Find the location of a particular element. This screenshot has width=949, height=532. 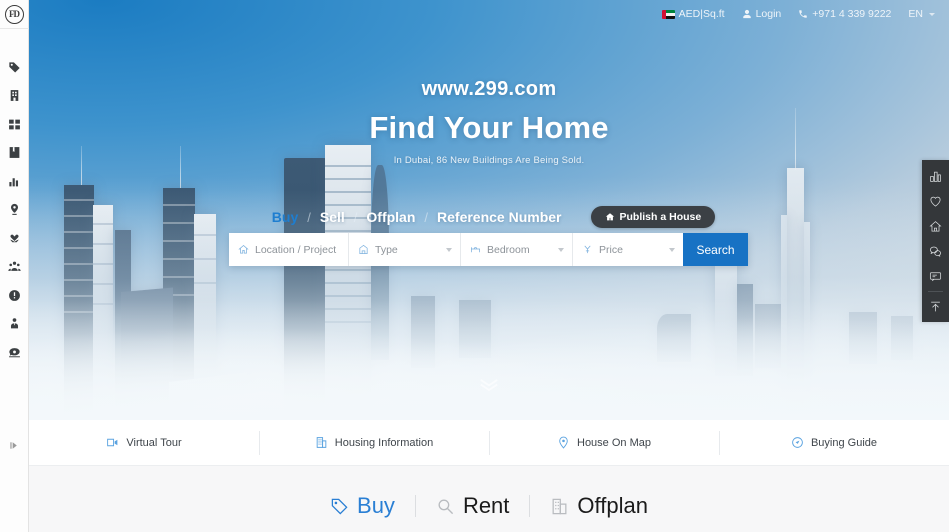

price-tag-icon is located at coordinates (587, 249).